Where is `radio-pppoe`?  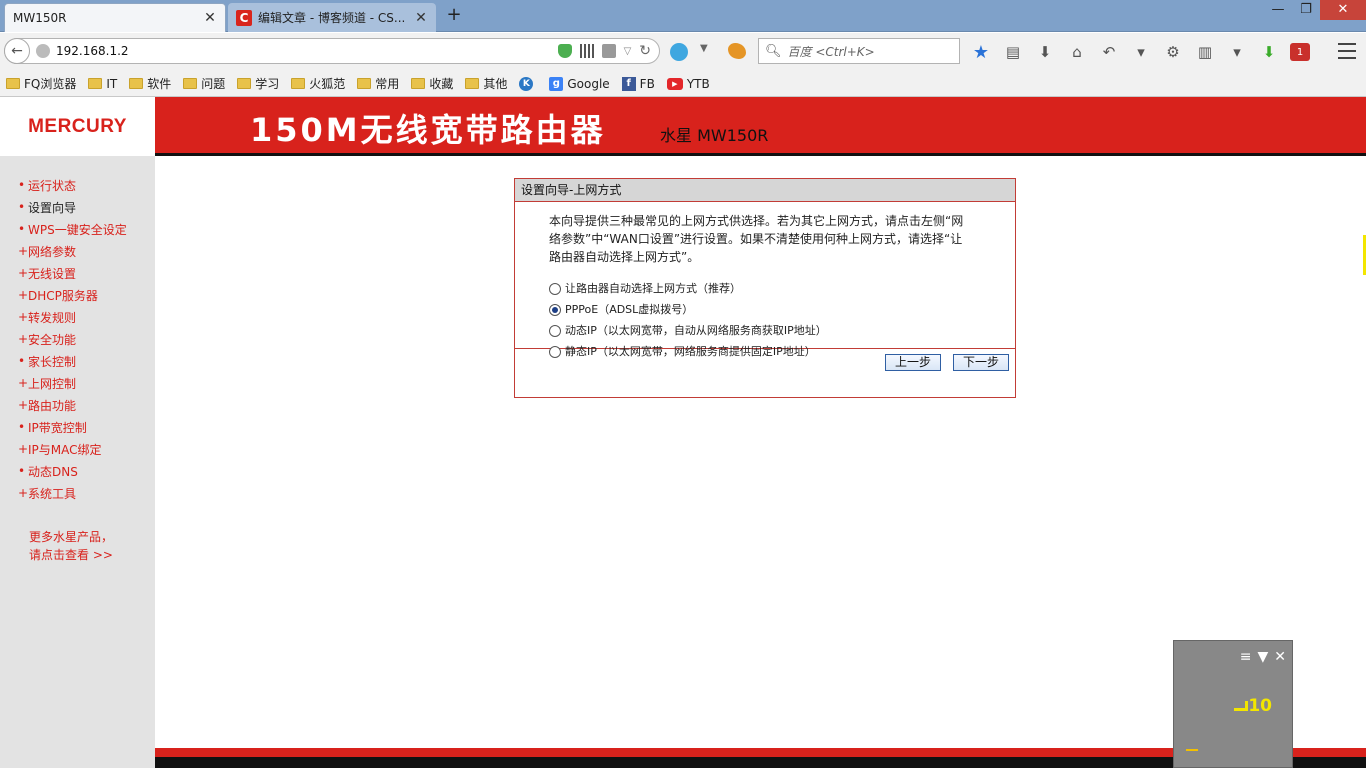
radio-pppoe is located at coordinates (555, 309).